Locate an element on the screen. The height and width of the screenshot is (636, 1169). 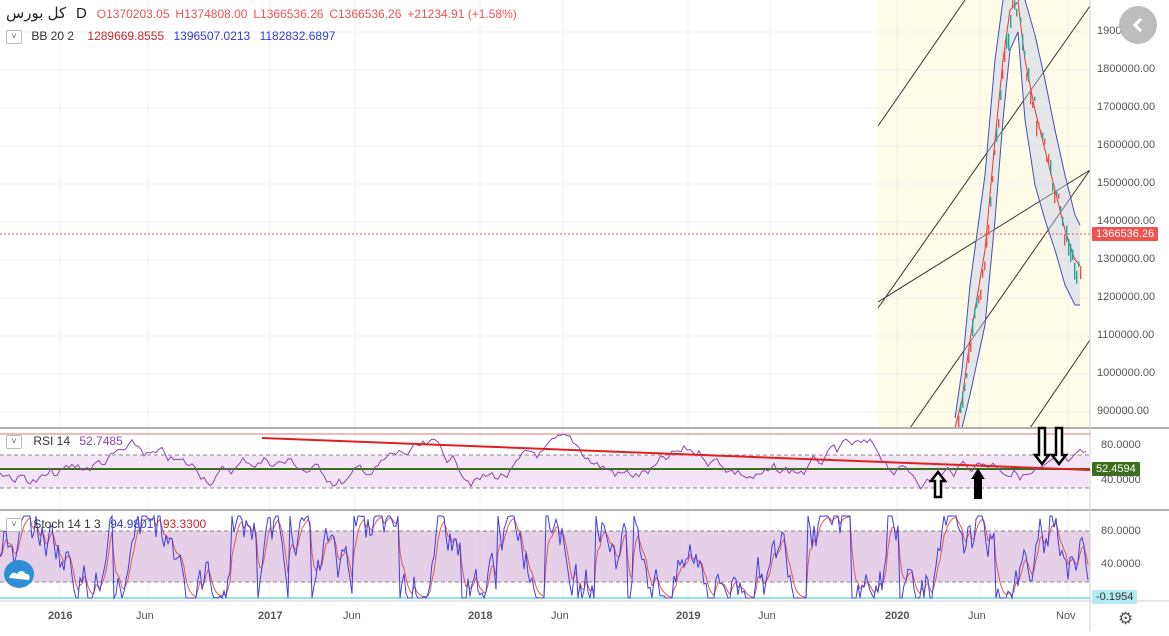
gear-icon: ⚙ is located at coordinates (1125, 619).